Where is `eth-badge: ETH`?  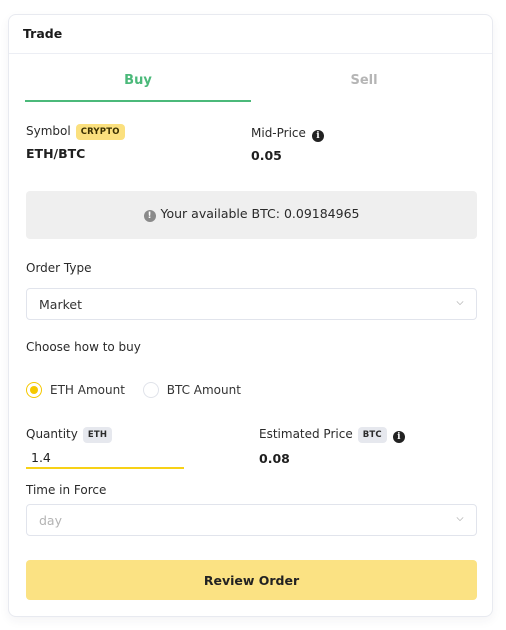 eth-badge: ETH is located at coordinates (97, 435).